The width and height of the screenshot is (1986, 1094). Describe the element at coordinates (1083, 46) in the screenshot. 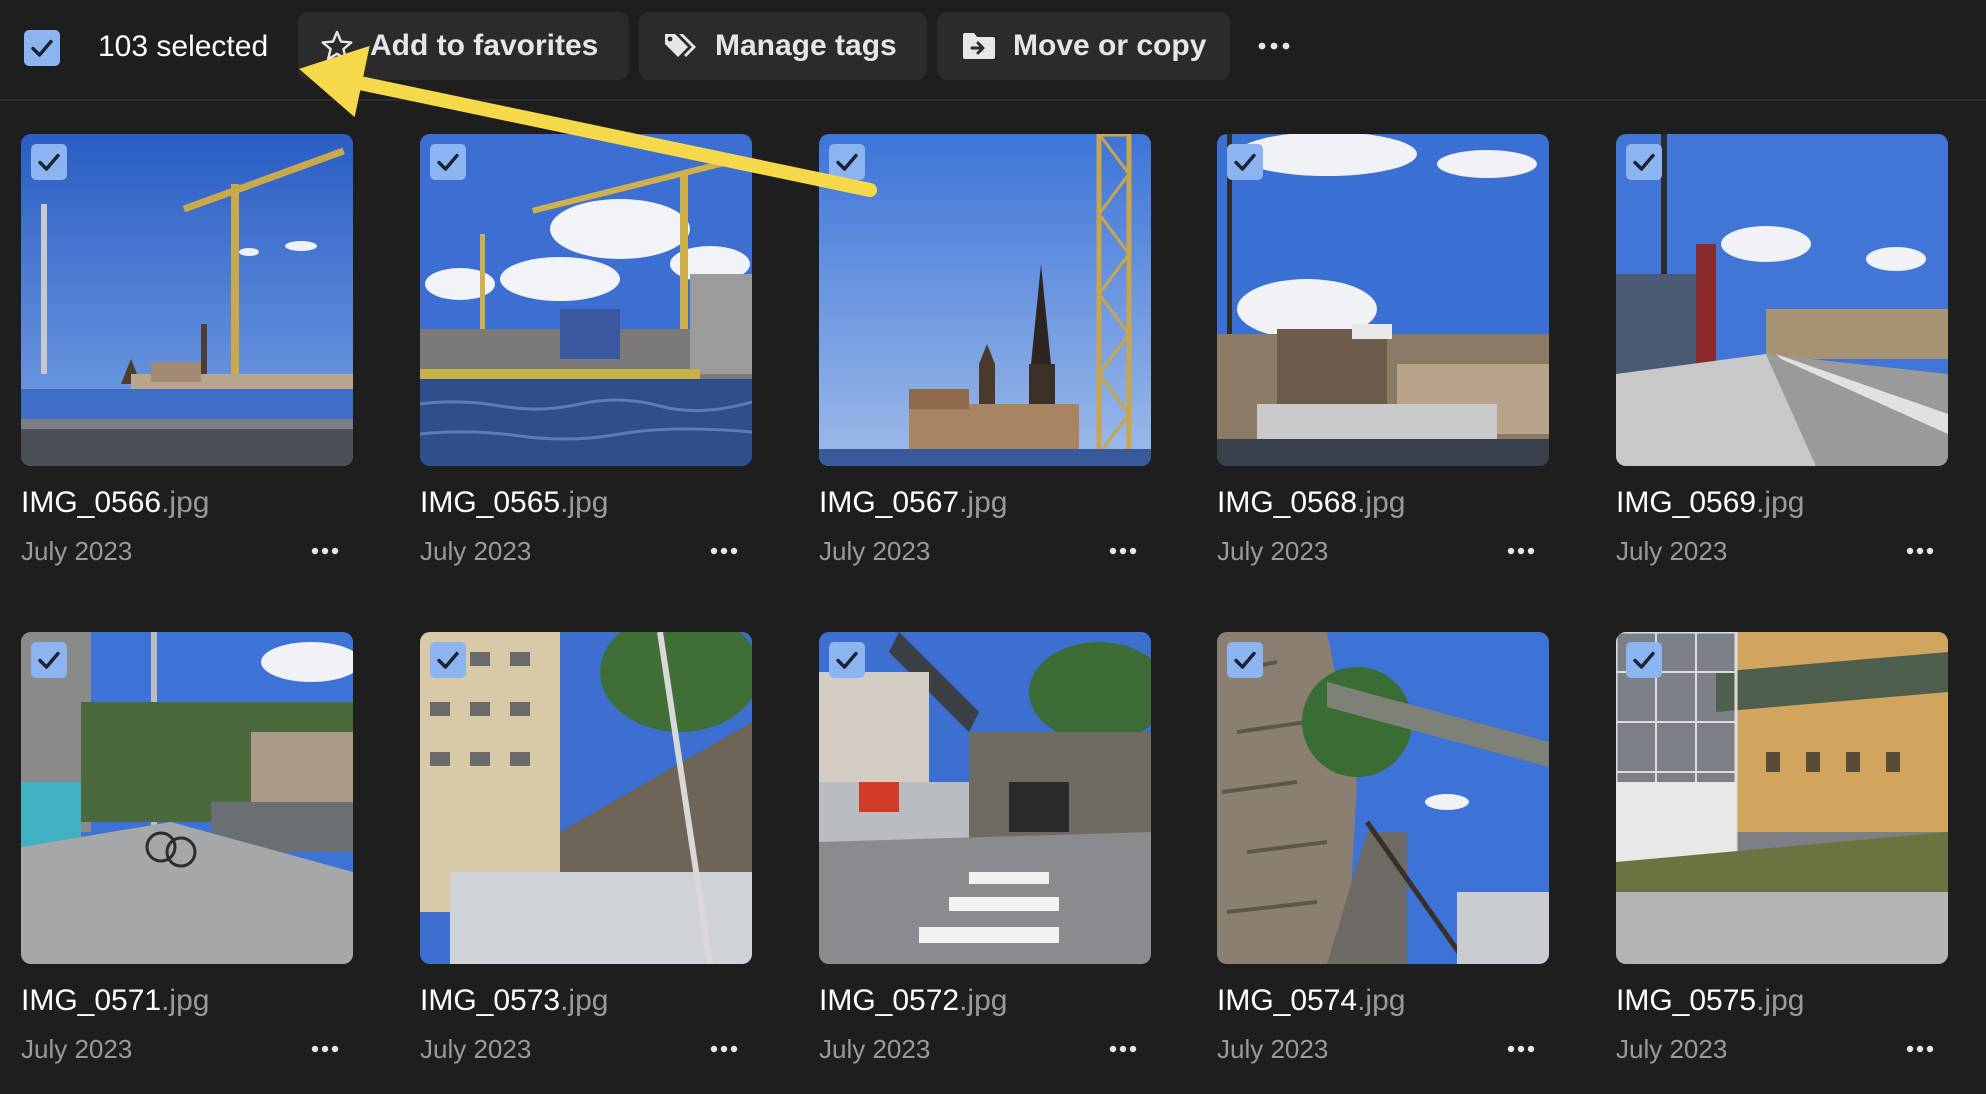

I see `move-or-copy-button: Move or copy` at that location.